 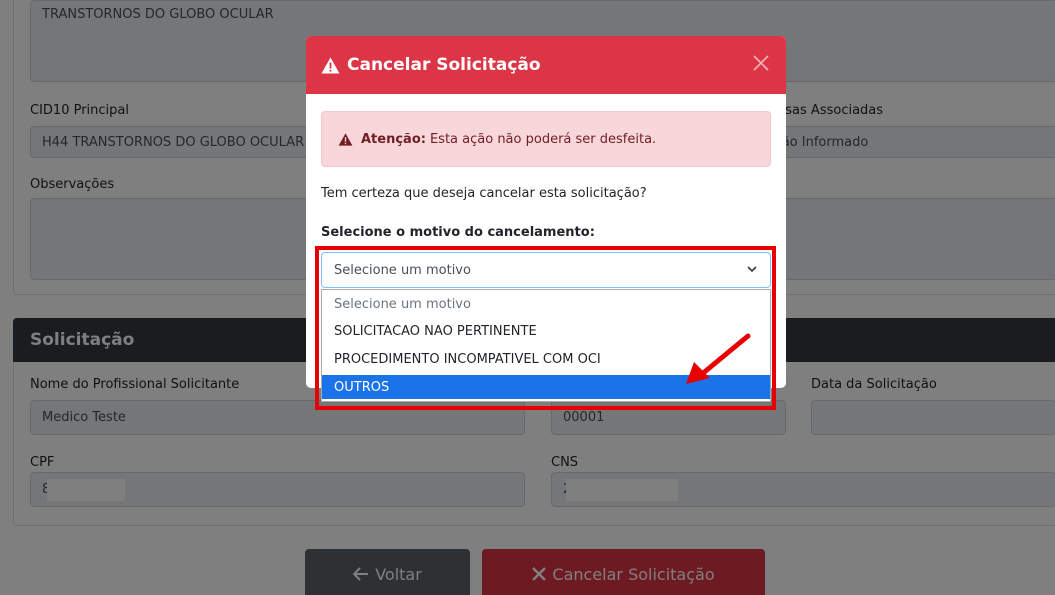 What do you see at coordinates (761, 63) in the screenshot?
I see `close-icon` at bounding box center [761, 63].